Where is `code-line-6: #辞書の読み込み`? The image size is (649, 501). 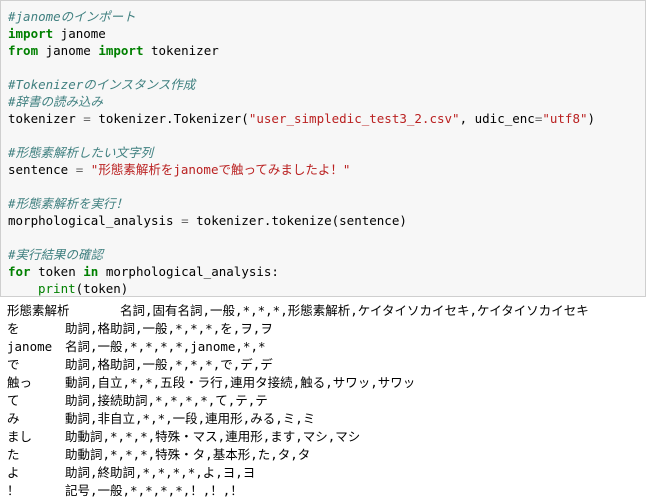
code-line-6: #辞書の読み込み is located at coordinates (55, 101).